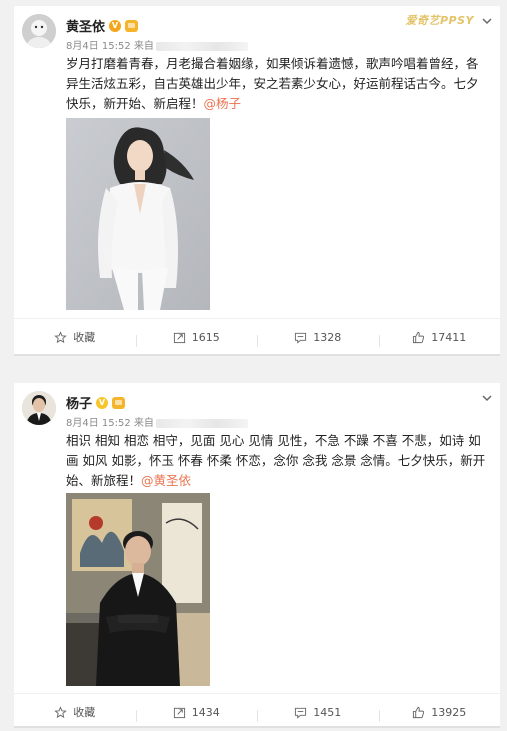 This screenshot has width=507, height=731. What do you see at coordinates (439, 20) in the screenshot?
I see `watermark-logo: 爱奇艺PPSY` at bounding box center [439, 20].